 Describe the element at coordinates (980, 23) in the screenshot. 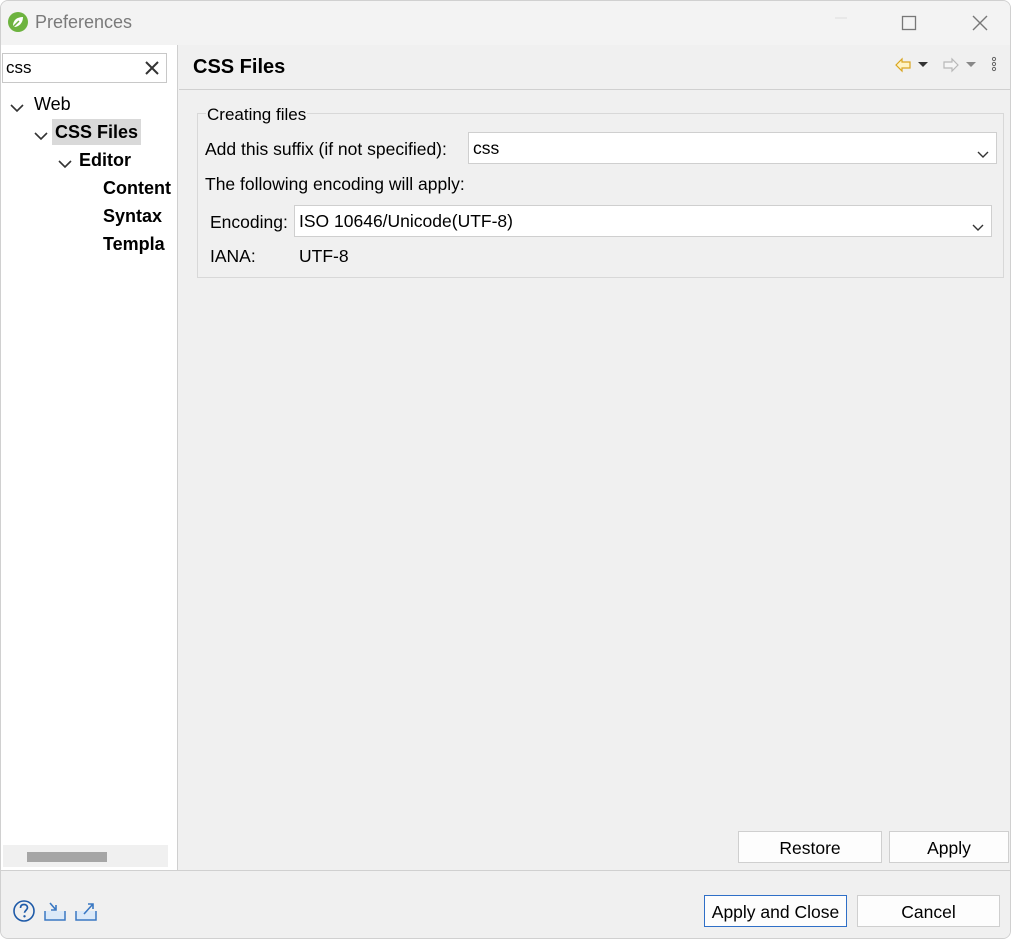

I see `close-button` at that location.